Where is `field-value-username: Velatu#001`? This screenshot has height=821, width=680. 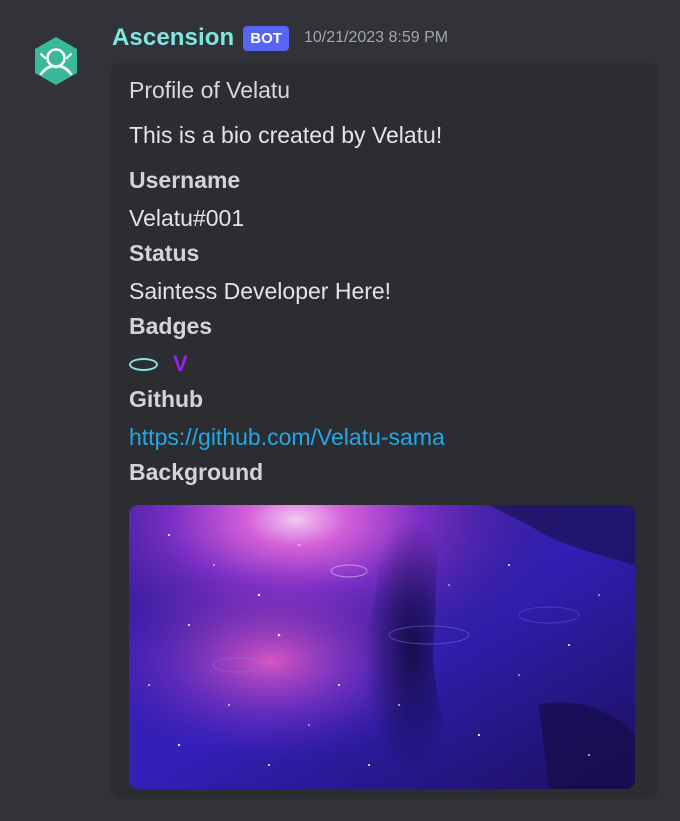
field-value-username: Velatu#001 is located at coordinates (187, 218).